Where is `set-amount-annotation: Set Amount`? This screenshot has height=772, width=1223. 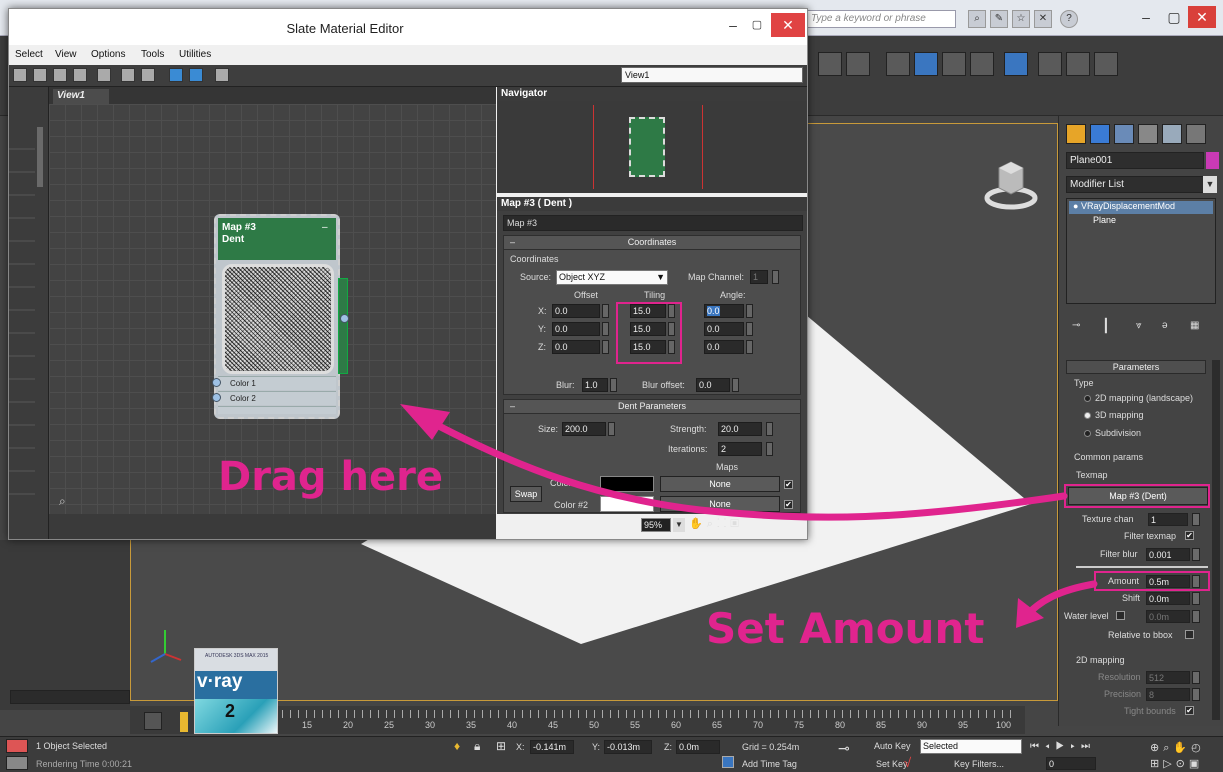
set-amount-annotation: Set Amount is located at coordinates (845, 628).